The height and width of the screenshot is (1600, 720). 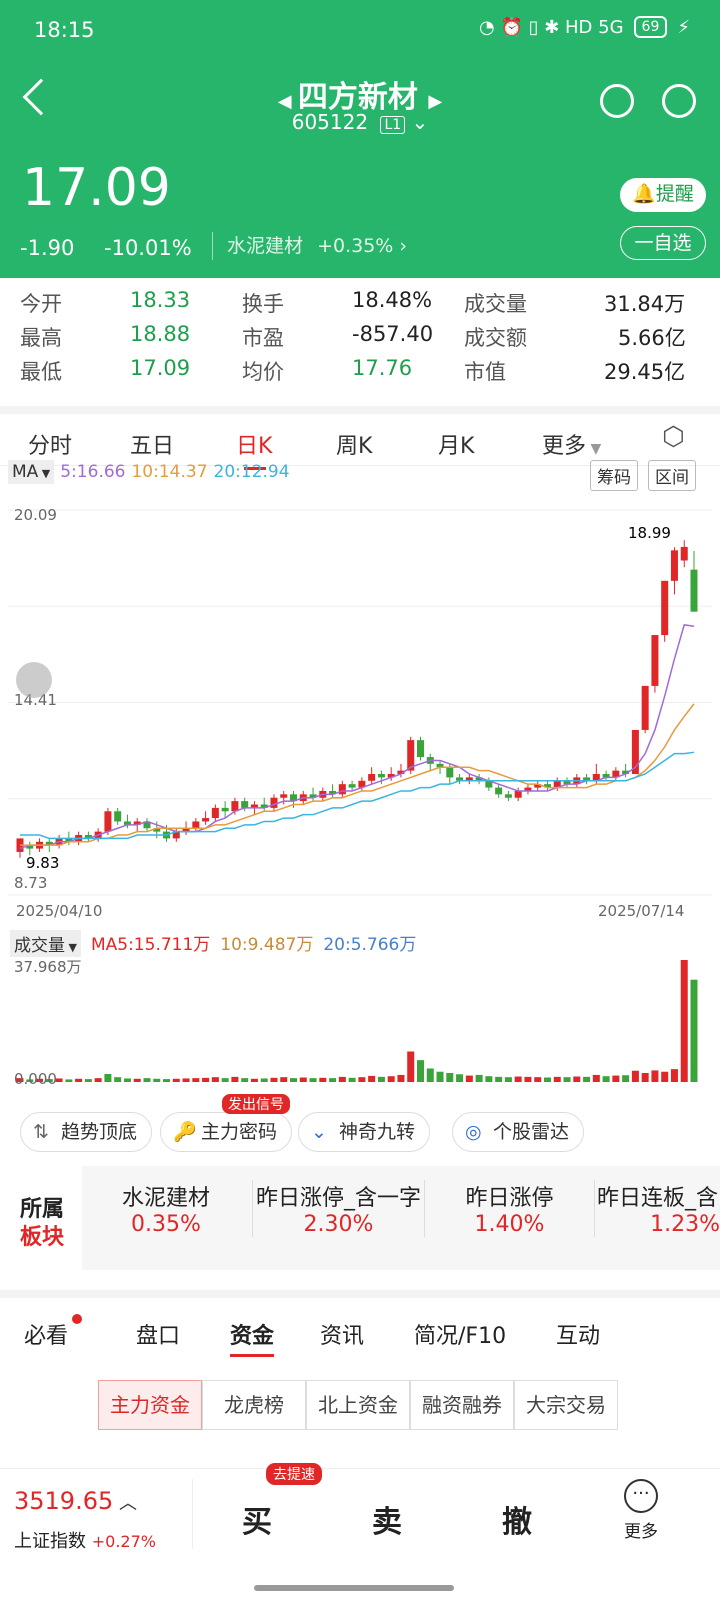 I want to click on cancel-order-button: 撤, so click(x=517, y=1519).